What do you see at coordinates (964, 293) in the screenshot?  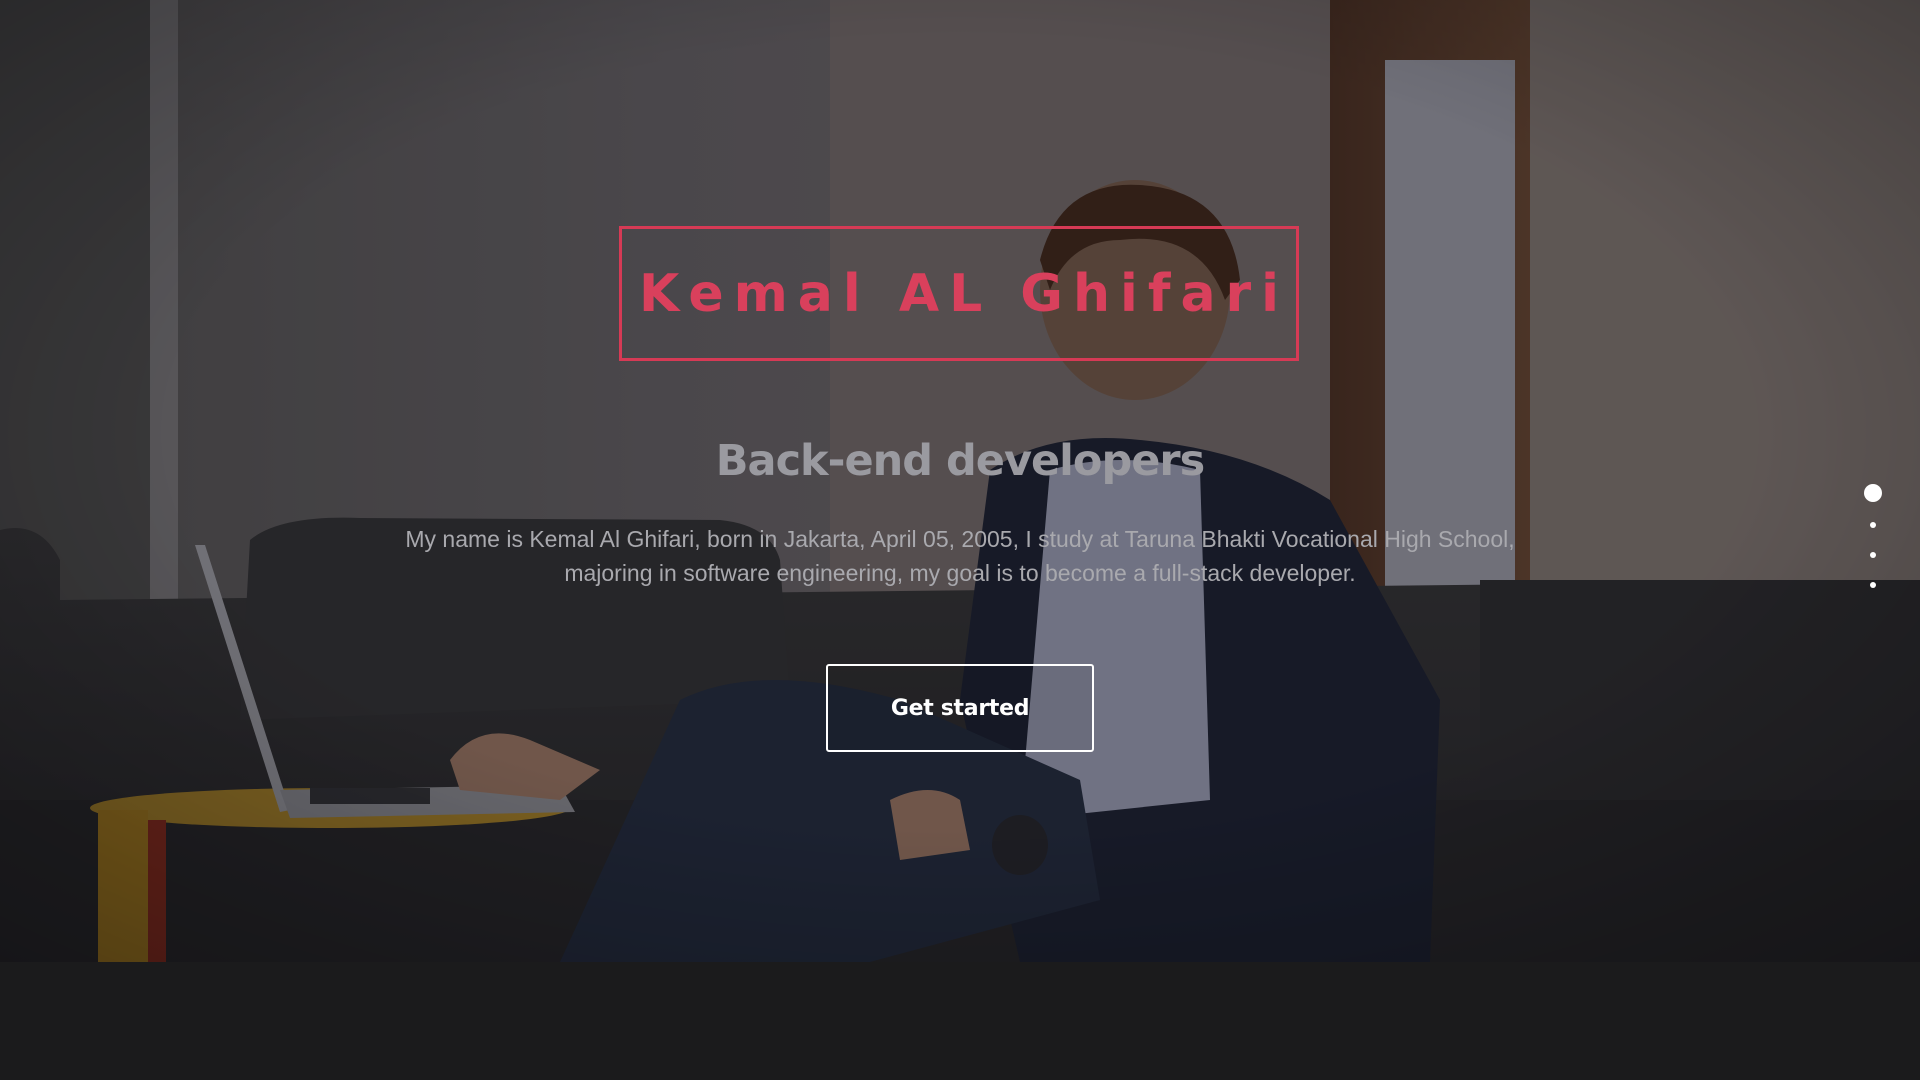 I see `hero-name: Kemal AL Ghifari` at bounding box center [964, 293].